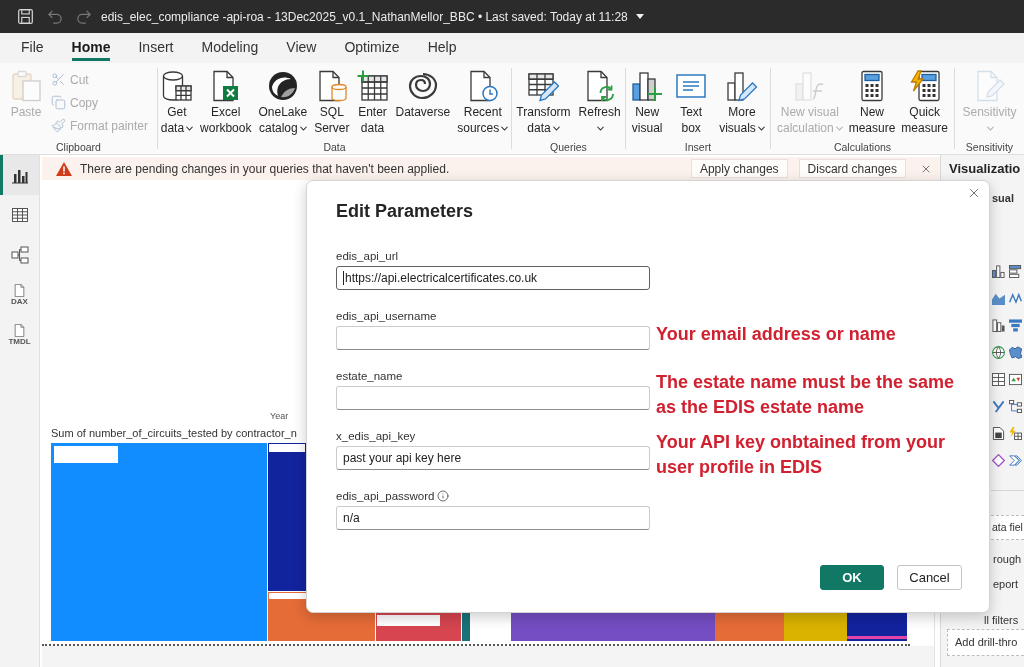 This screenshot has width=1024, height=667. I want to click on drill-through-well: Add drill-thro, so click(985, 642).